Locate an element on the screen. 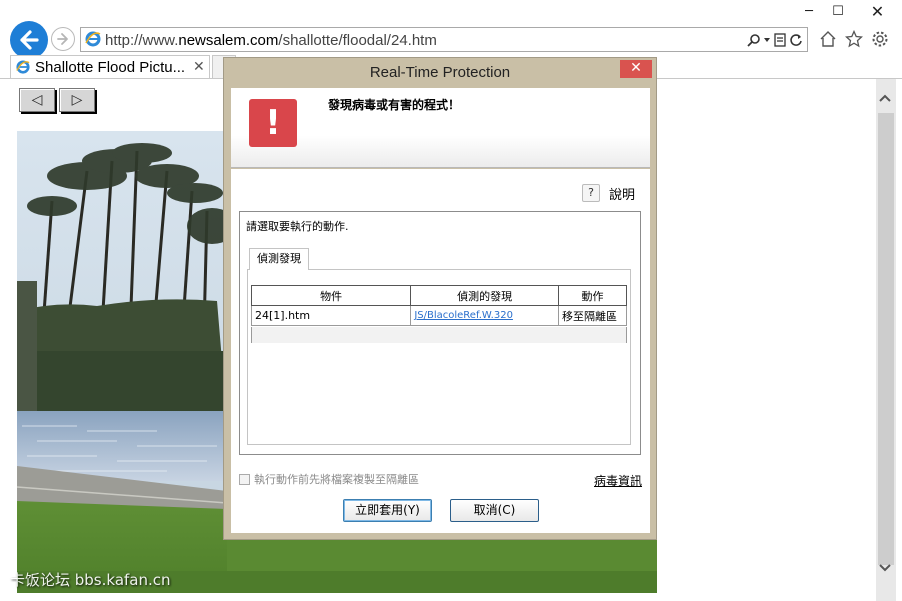 The width and height of the screenshot is (902, 601). table-row: 24[1].htm JS/BlacoleRef.W.320 移至隔離區 is located at coordinates (438, 315).